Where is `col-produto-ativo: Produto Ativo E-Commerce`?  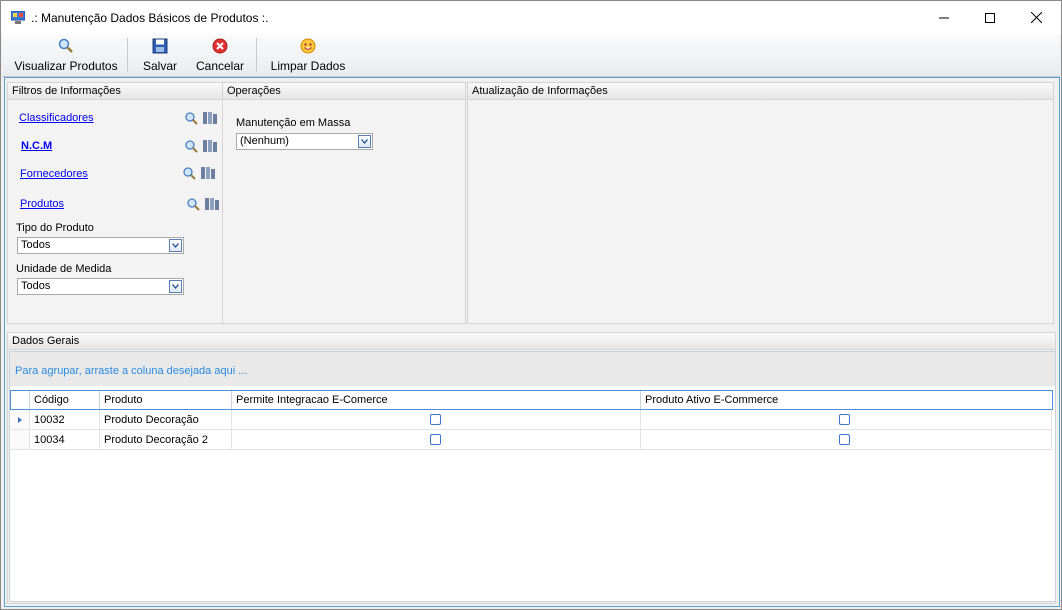 col-produto-ativo: Produto Ativo E-Commerce is located at coordinates (846, 400).